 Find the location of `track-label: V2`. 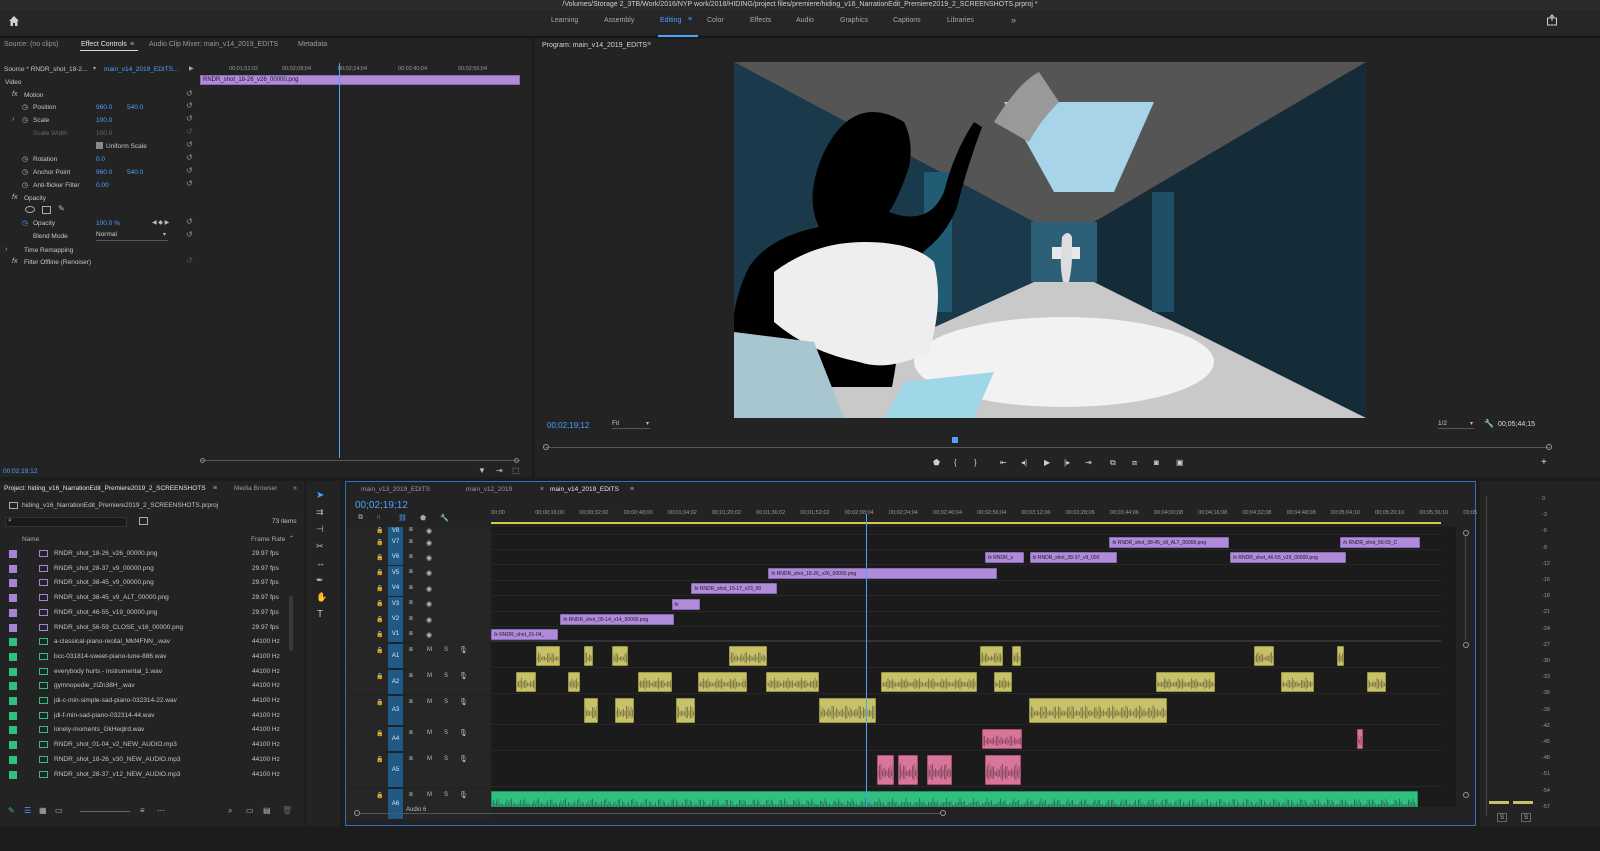

track-label: V2 is located at coordinates (395, 619).